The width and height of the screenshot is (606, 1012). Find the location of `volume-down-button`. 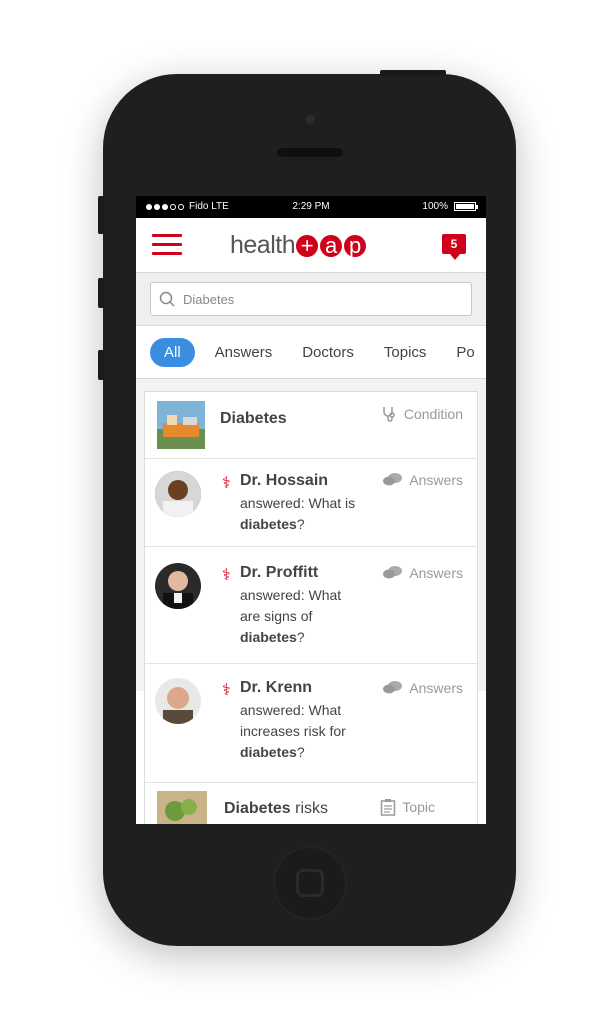

volume-down-button is located at coordinates (101, 365).